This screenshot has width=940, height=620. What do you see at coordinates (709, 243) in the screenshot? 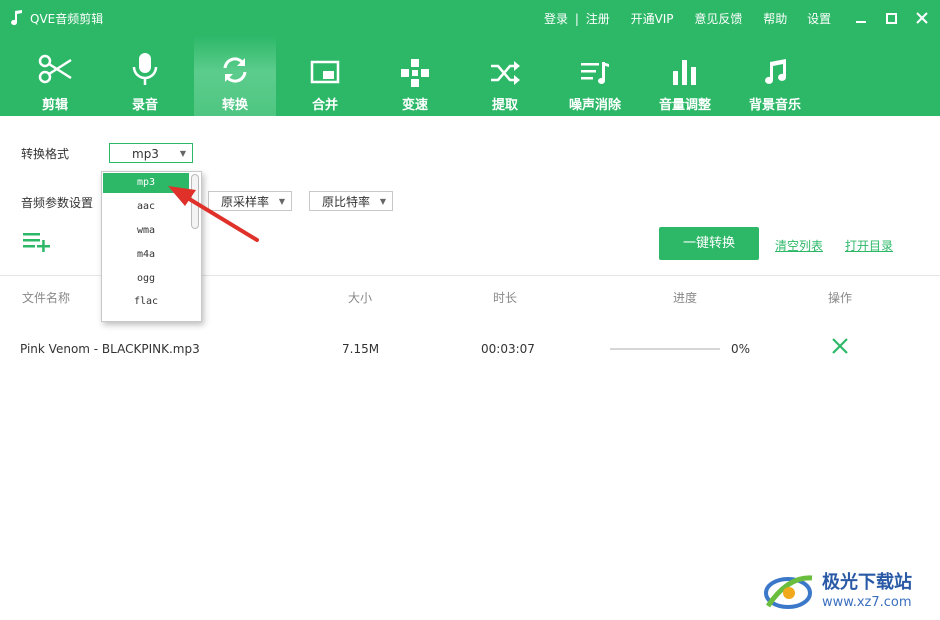
I see `convert-all-button: 一键转换` at bounding box center [709, 243].